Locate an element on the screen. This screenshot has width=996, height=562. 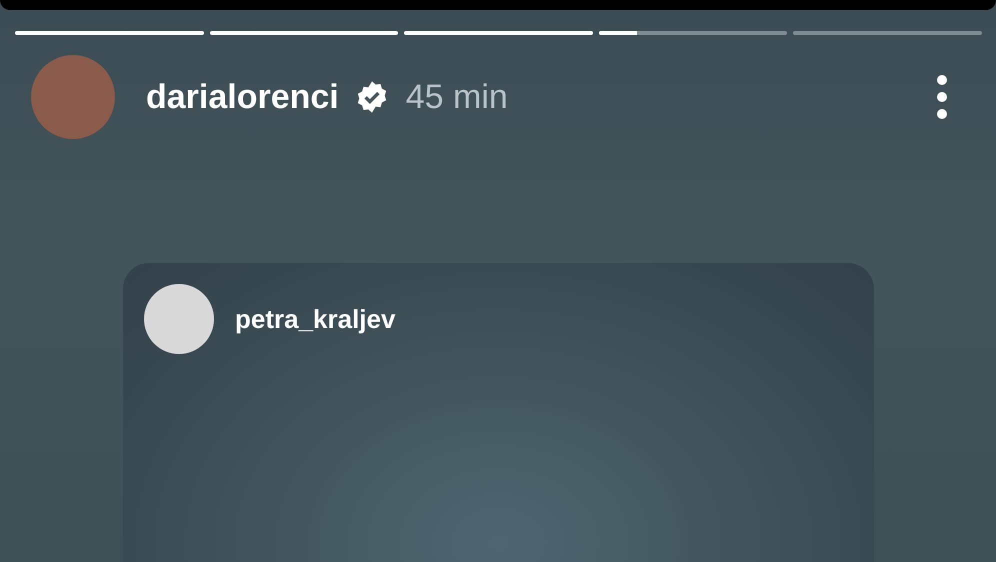
post-time: 45 min is located at coordinates (457, 97).